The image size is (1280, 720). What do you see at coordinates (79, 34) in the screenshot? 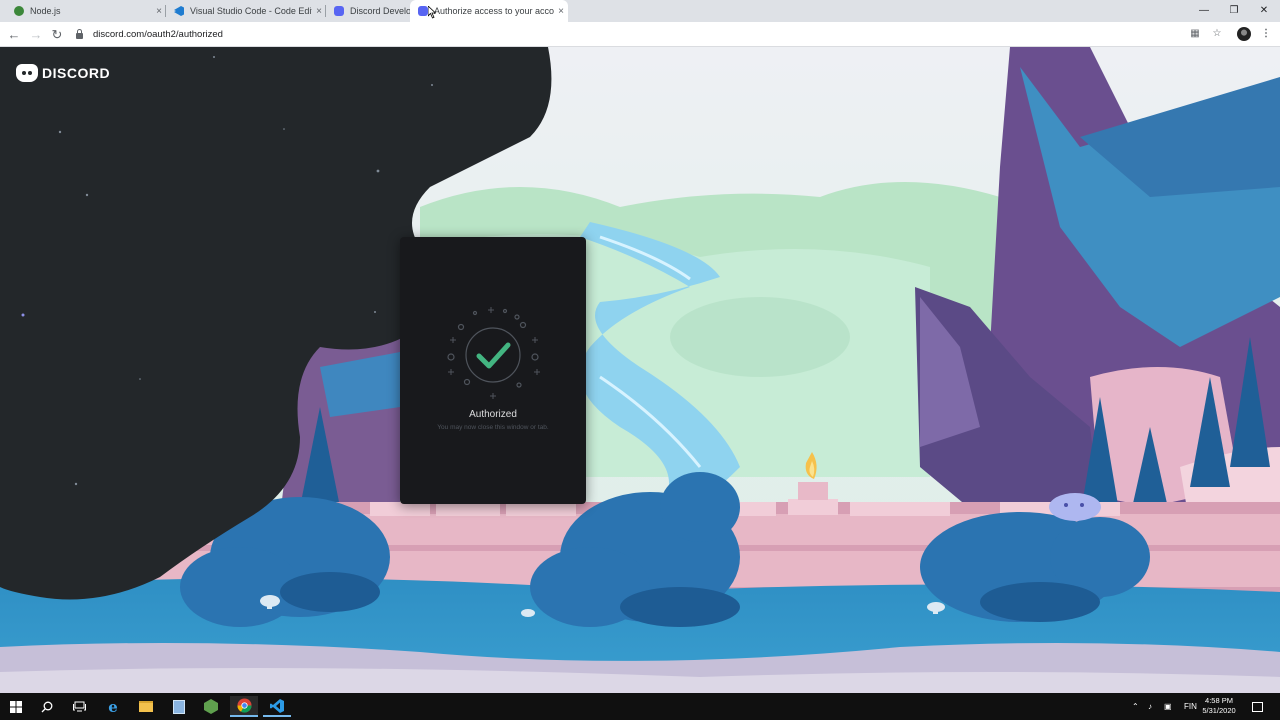
I see `lock-icon` at bounding box center [79, 34].